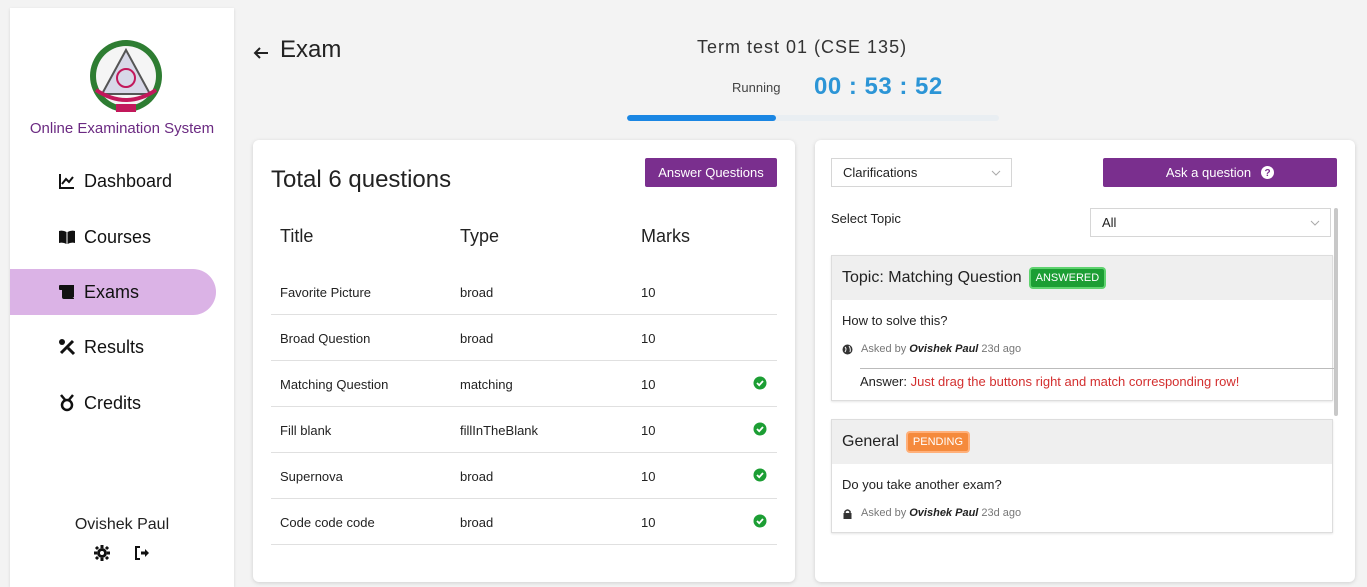 The width and height of the screenshot is (1367, 587). What do you see at coordinates (880, 172) in the screenshot?
I see `clarifications-select-value: Clarifications` at bounding box center [880, 172].